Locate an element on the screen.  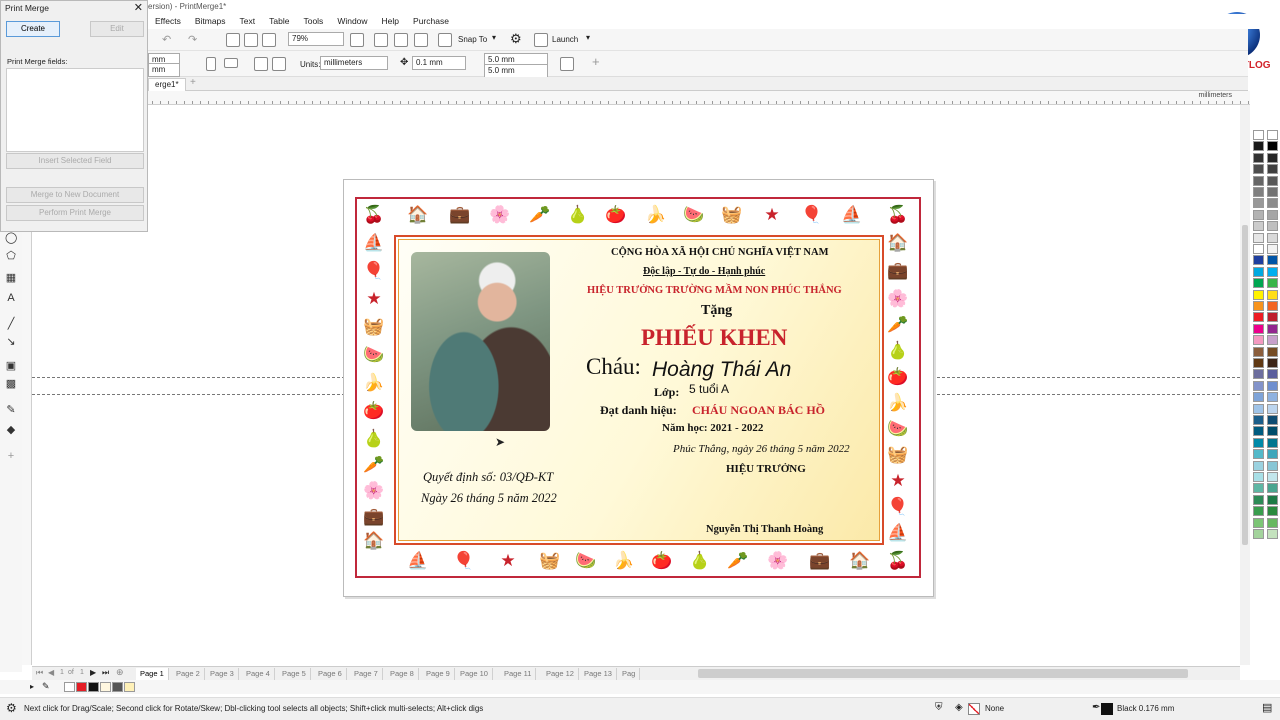
snap-to-label: Snap To is located at coordinates (472, 39).